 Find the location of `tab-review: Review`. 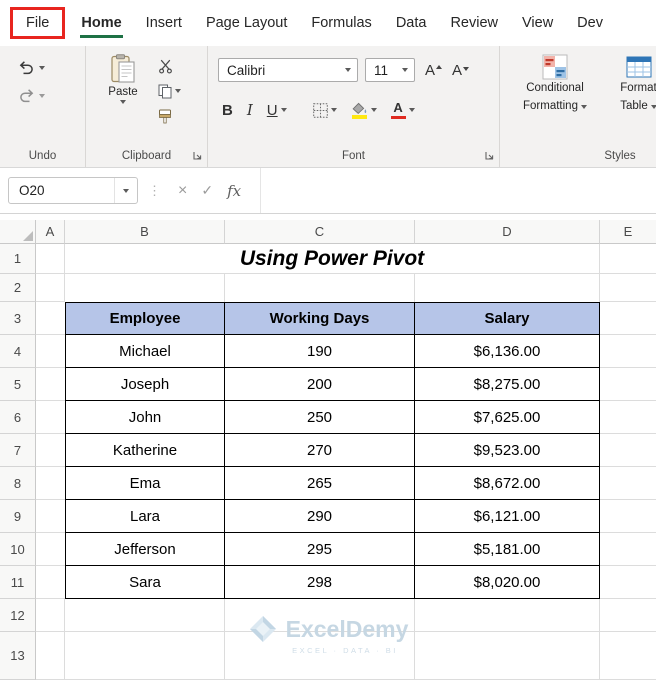

tab-review: Review is located at coordinates (474, 23).